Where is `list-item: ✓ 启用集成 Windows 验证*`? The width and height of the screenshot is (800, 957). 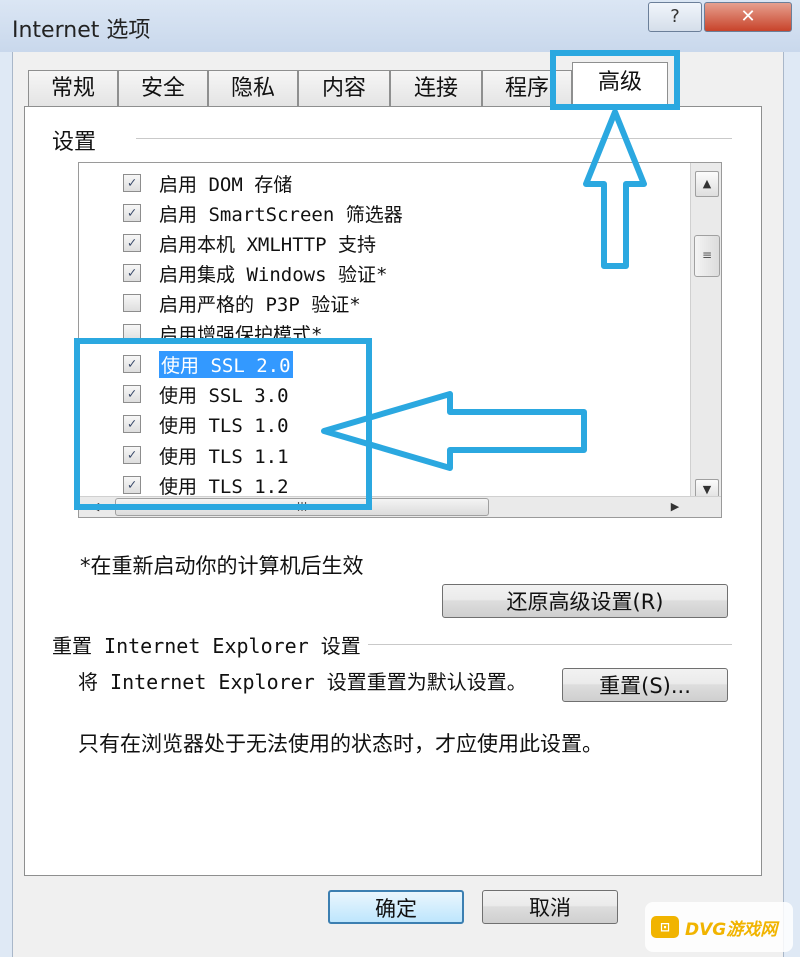 list-item: ✓ 启用集成 Windows 验证* is located at coordinates (255, 273).